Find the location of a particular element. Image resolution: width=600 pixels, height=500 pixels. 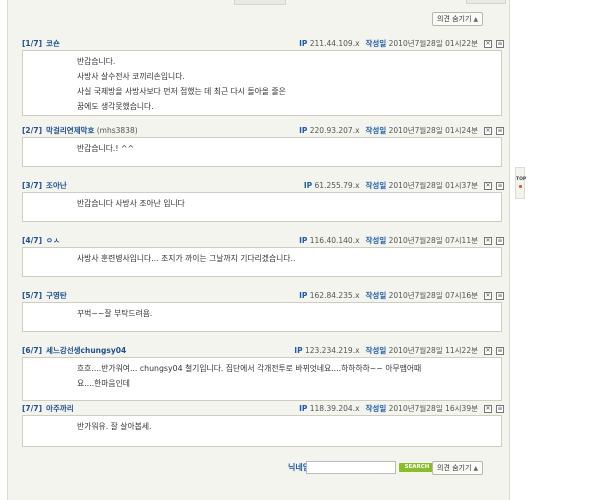

comment-date: 2010년7월28일 11시22분 is located at coordinates (433, 350).